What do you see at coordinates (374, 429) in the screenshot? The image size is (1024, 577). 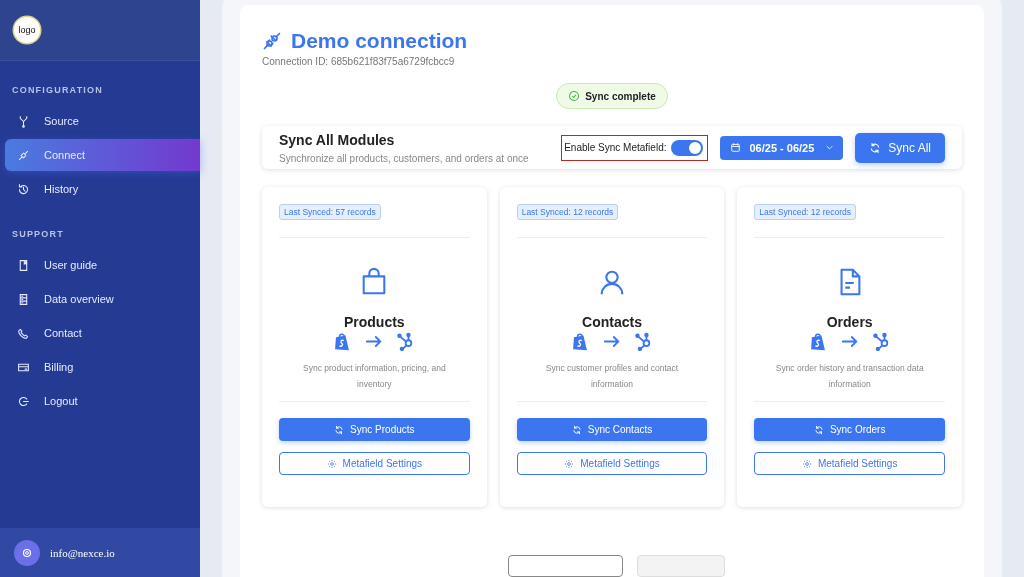 I see `sync-button: Sync Products` at bounding box center [374, 429].